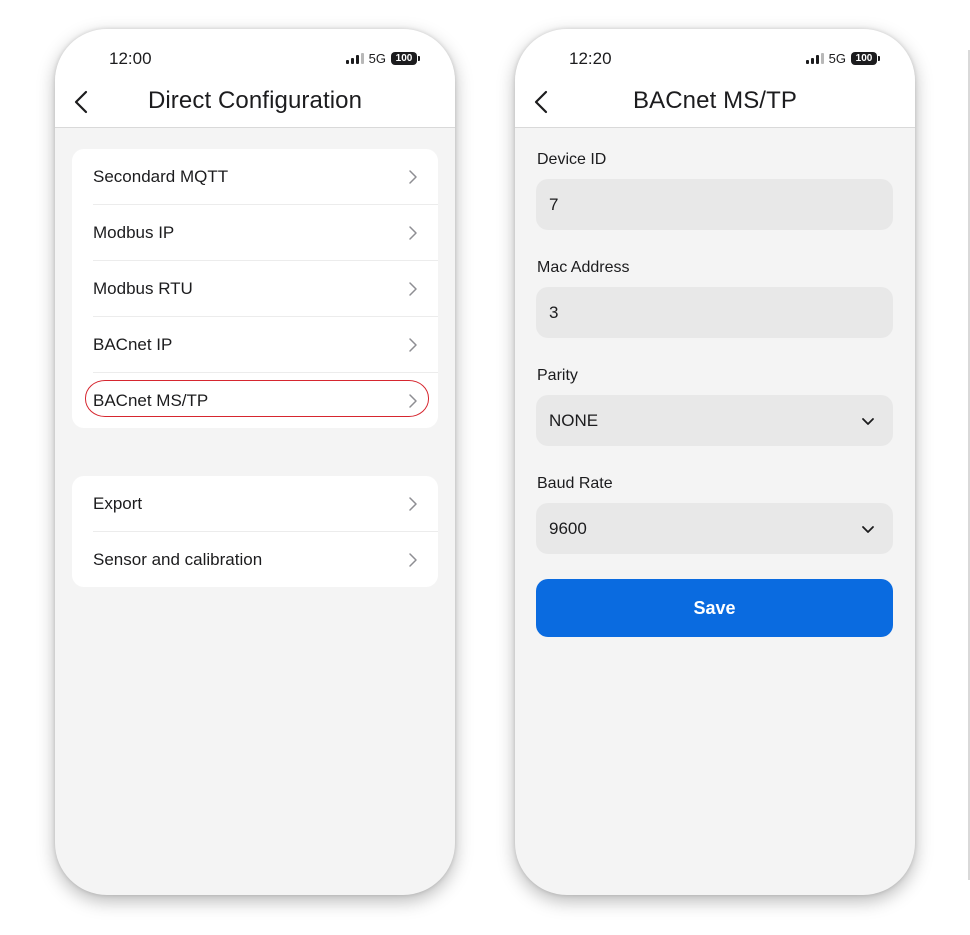 This screenshot has height=935, width=970. Describe the element at coordinates (575, 483) in the screenshot. I see `baud-rate-label: Baud Rate` at that location.